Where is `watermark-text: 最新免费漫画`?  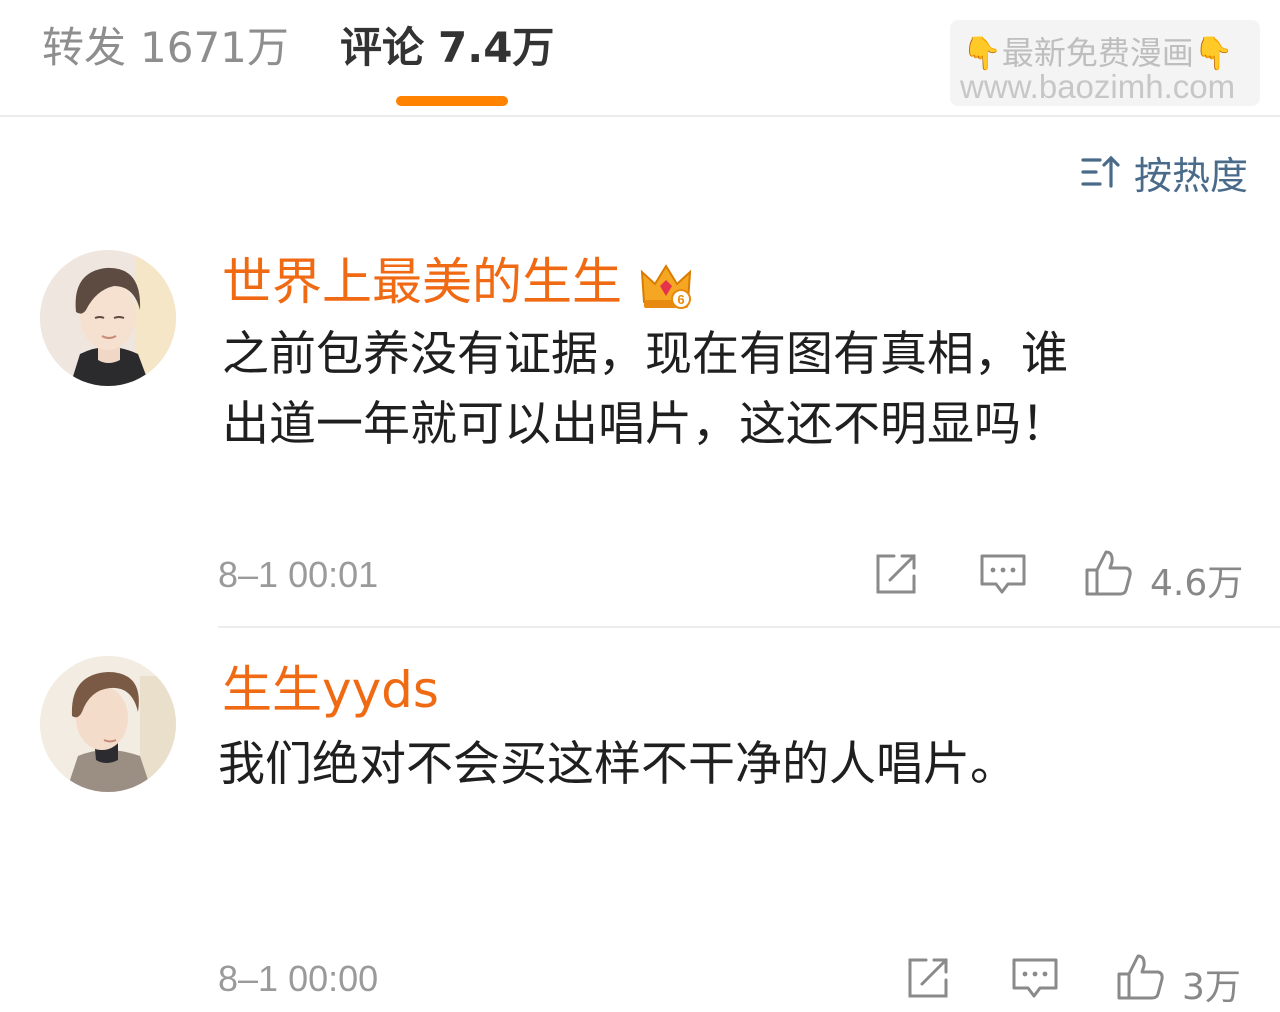 watermark-text: 最新免费漫画 is located at coordinates (1097, 53).